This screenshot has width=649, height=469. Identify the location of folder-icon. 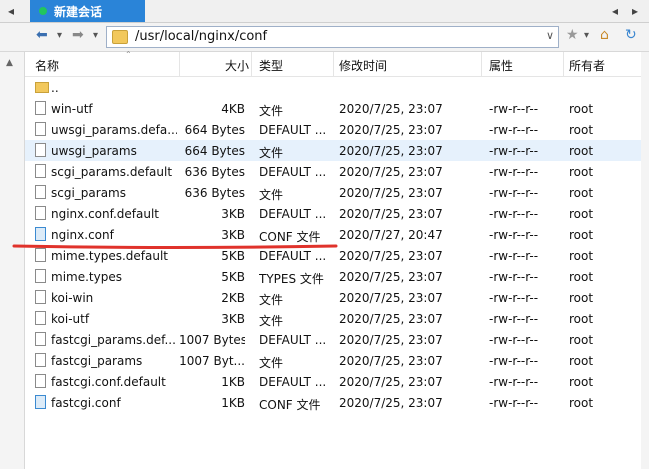
(42, 87).